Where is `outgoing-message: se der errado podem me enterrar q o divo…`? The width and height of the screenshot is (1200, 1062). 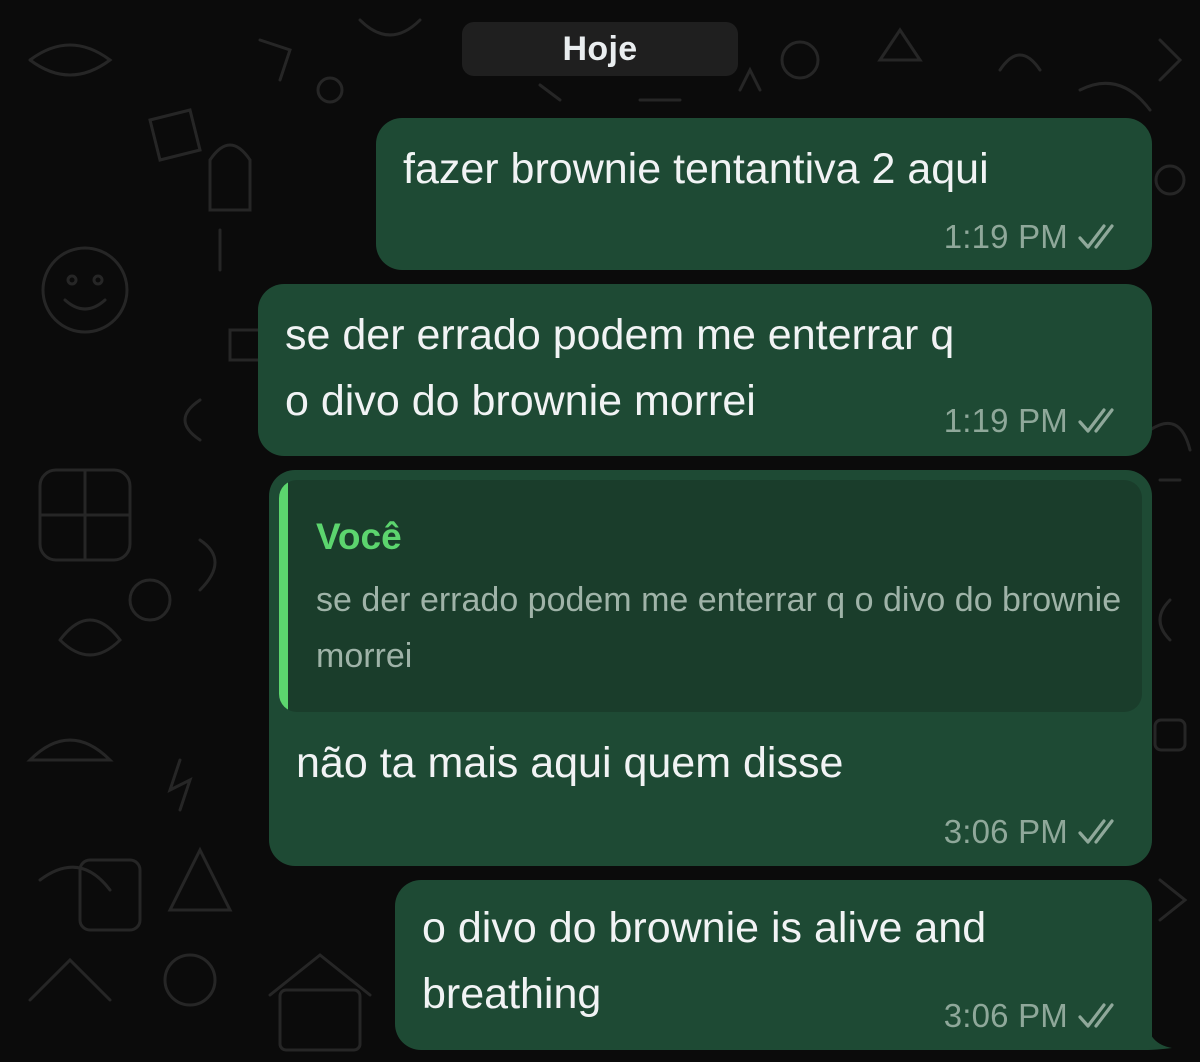
outgoing-message: se der errado podem me enterrar q o divo… is located at coordinates (705, 370).